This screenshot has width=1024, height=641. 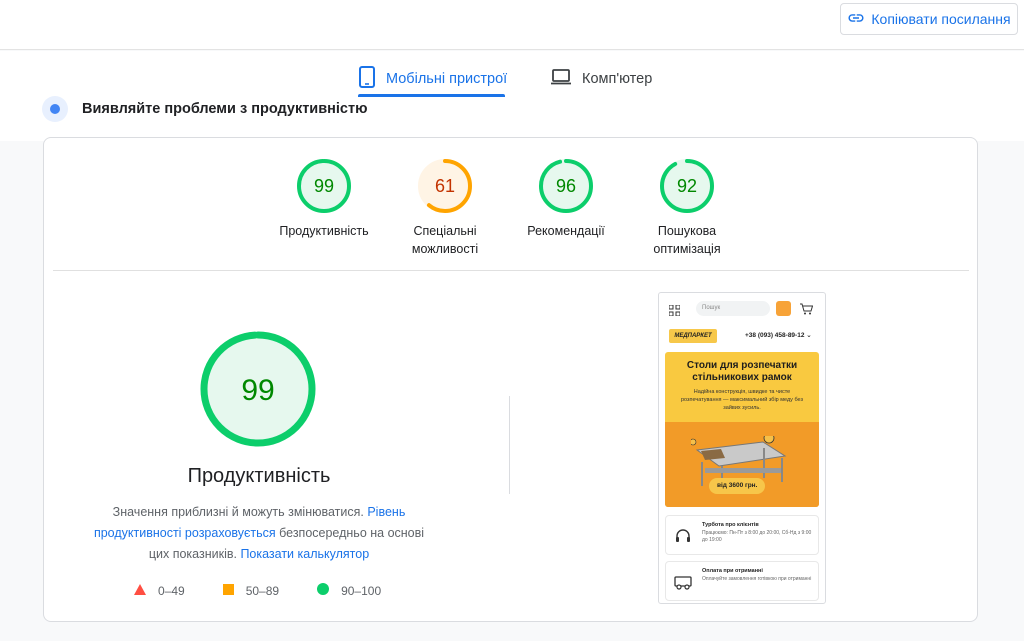 What do you see at coordinates (304, 554) in the screenshot?
I see `show-calculator-link: Показати калькулятор` at bounding box center [304, 554].